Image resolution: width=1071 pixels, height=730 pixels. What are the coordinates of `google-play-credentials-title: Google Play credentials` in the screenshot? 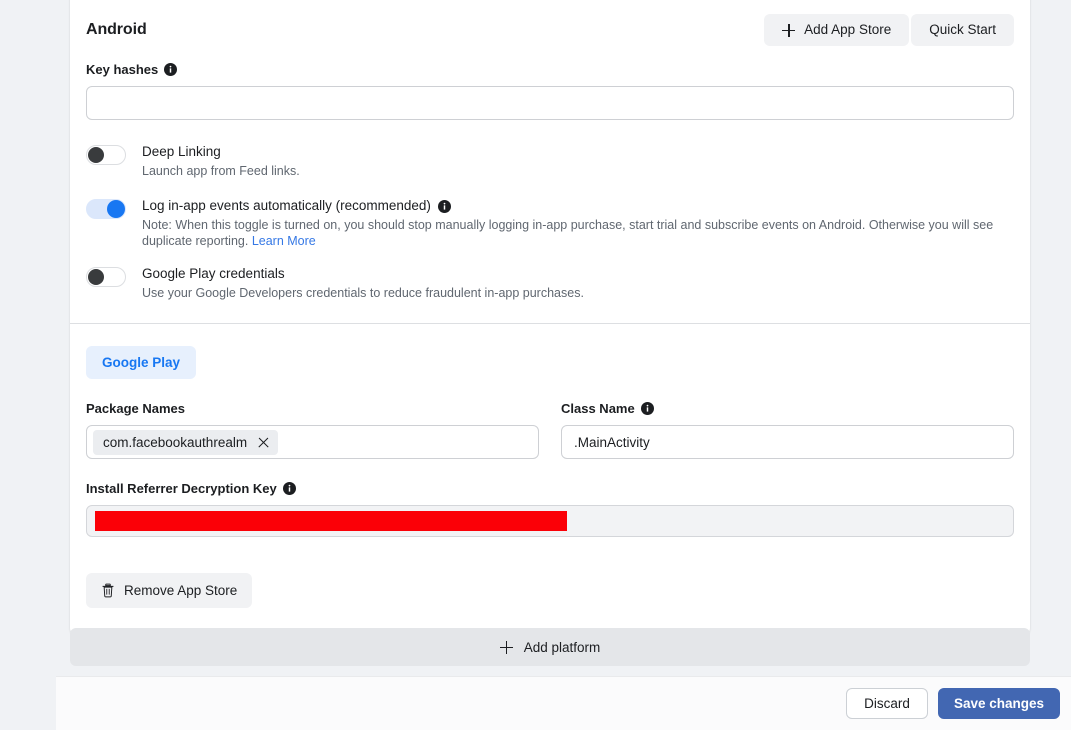 It's located at (213, 273).